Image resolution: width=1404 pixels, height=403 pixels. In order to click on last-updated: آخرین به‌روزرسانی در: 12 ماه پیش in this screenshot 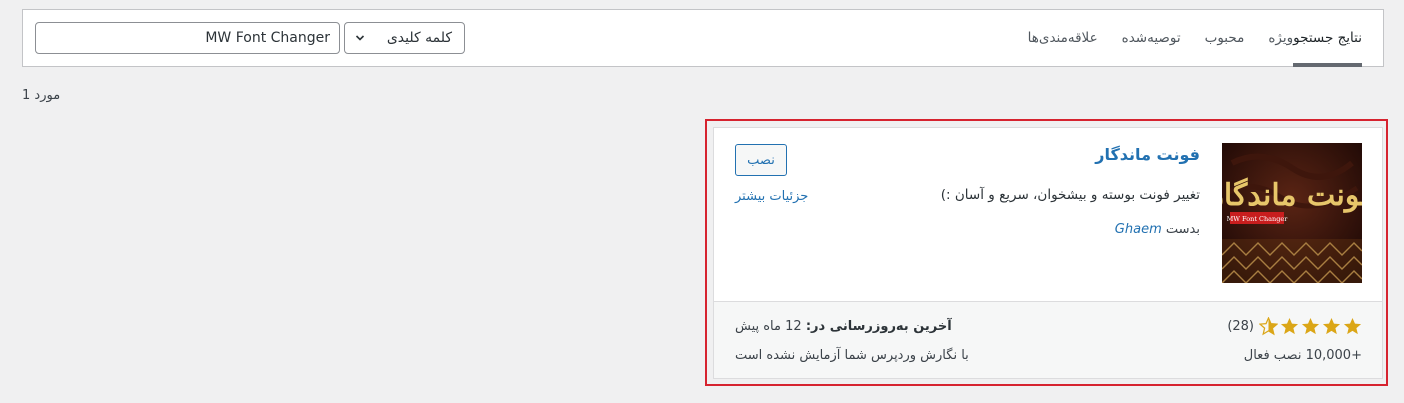, I will do `click(843, 326)`.